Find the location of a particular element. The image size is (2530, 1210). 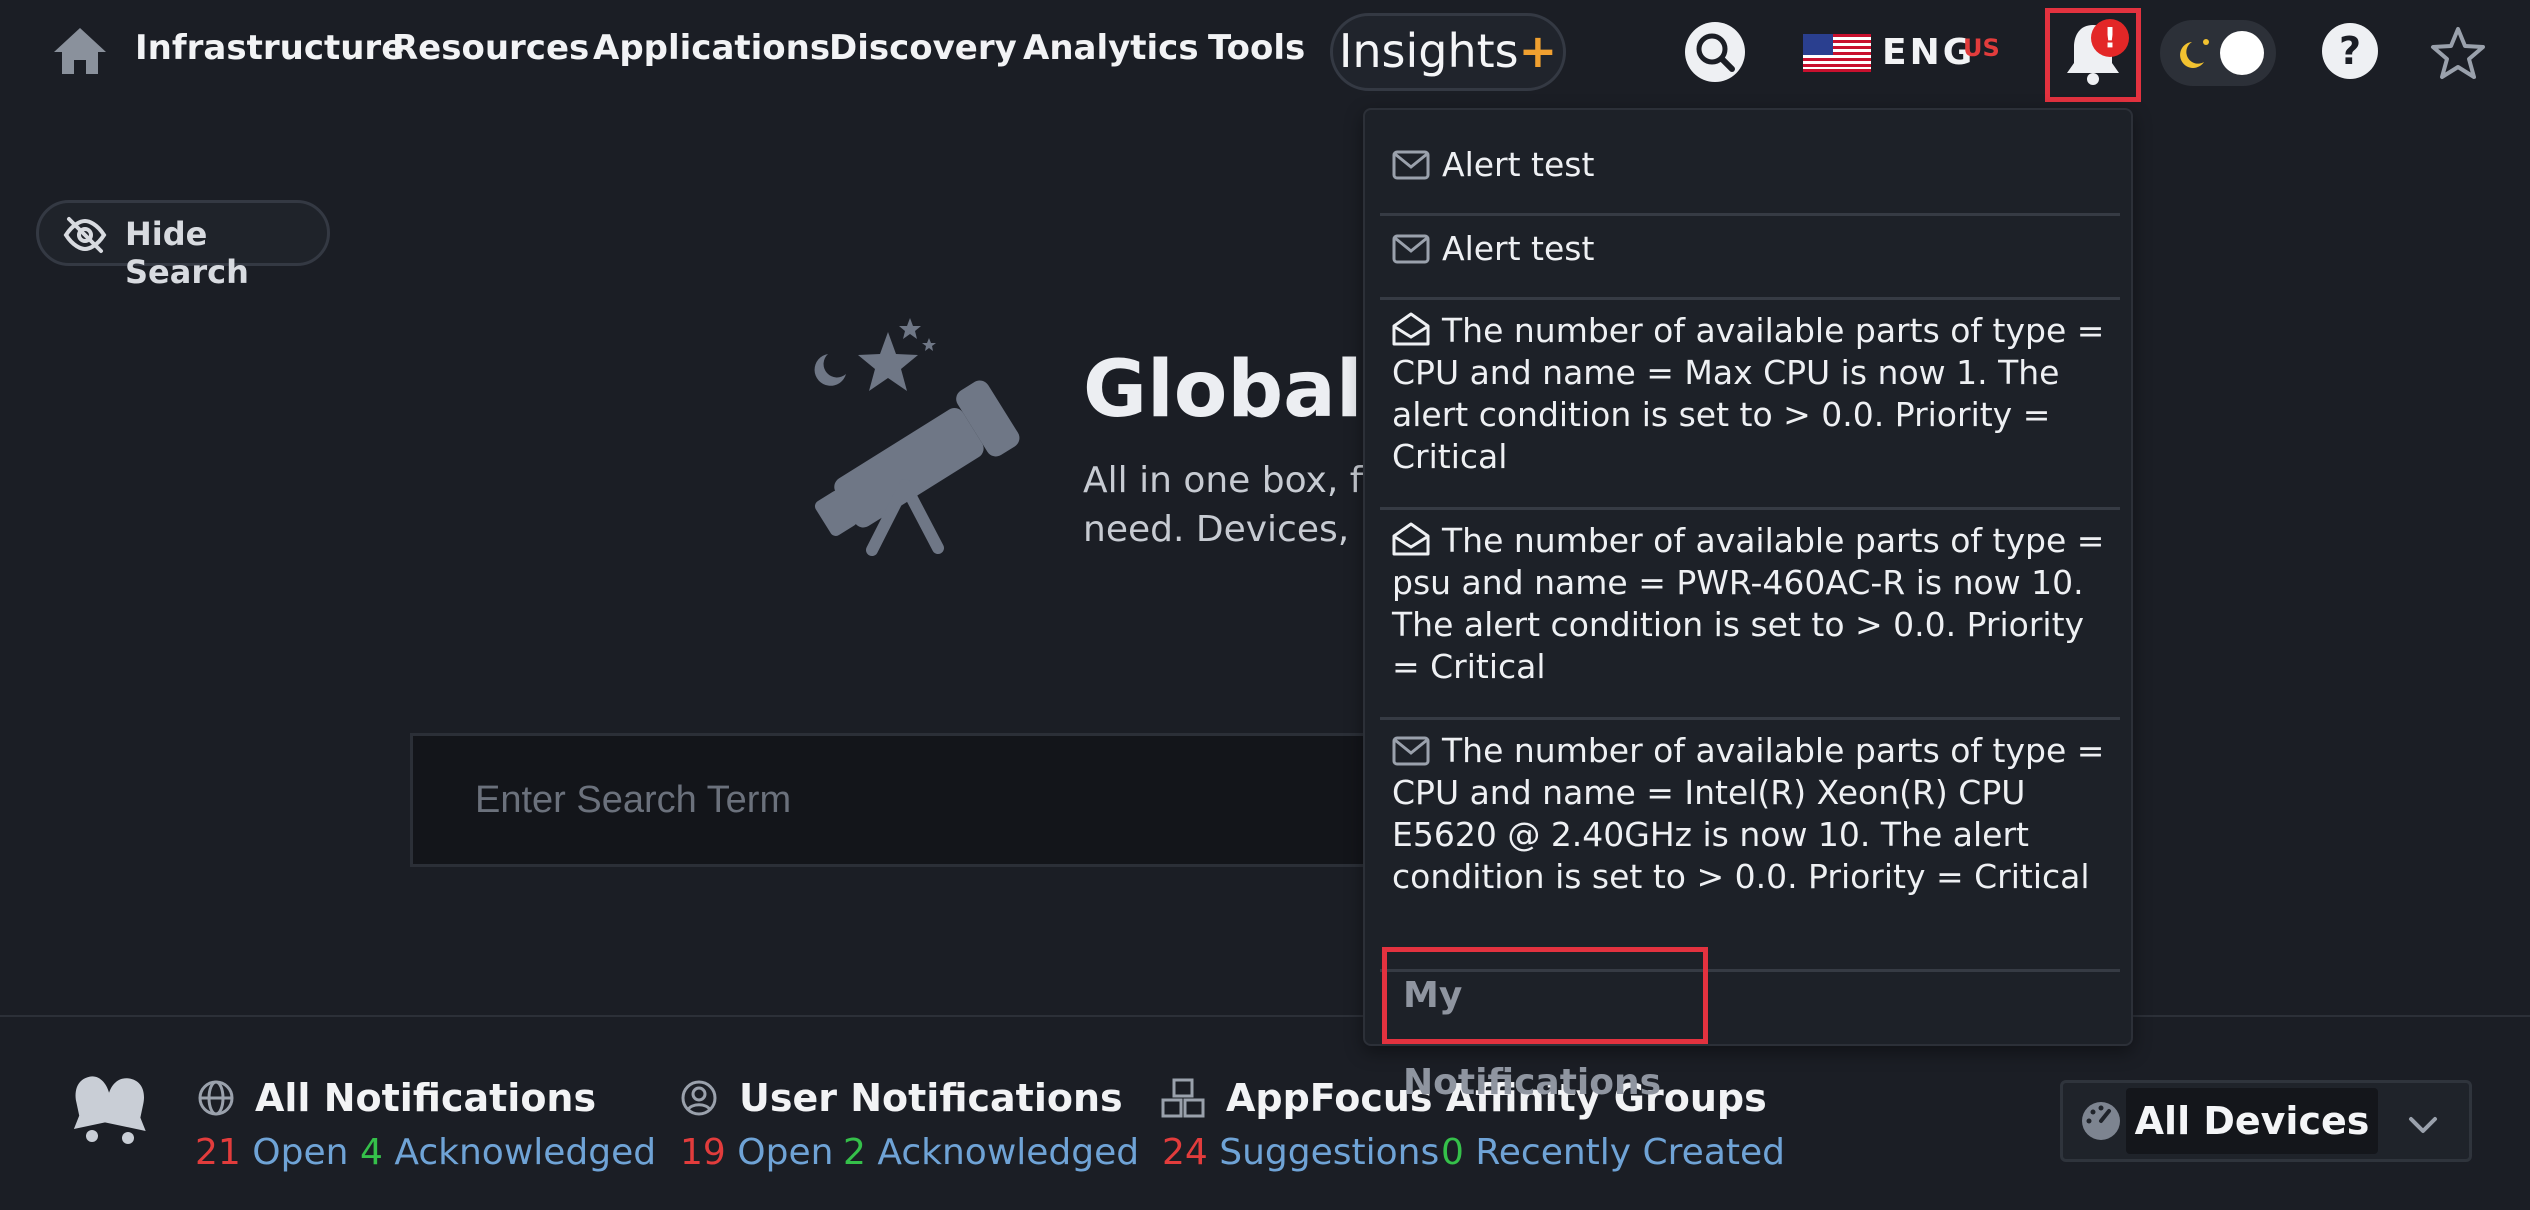

cubes-icon is located at coordinates (1183, 1098).